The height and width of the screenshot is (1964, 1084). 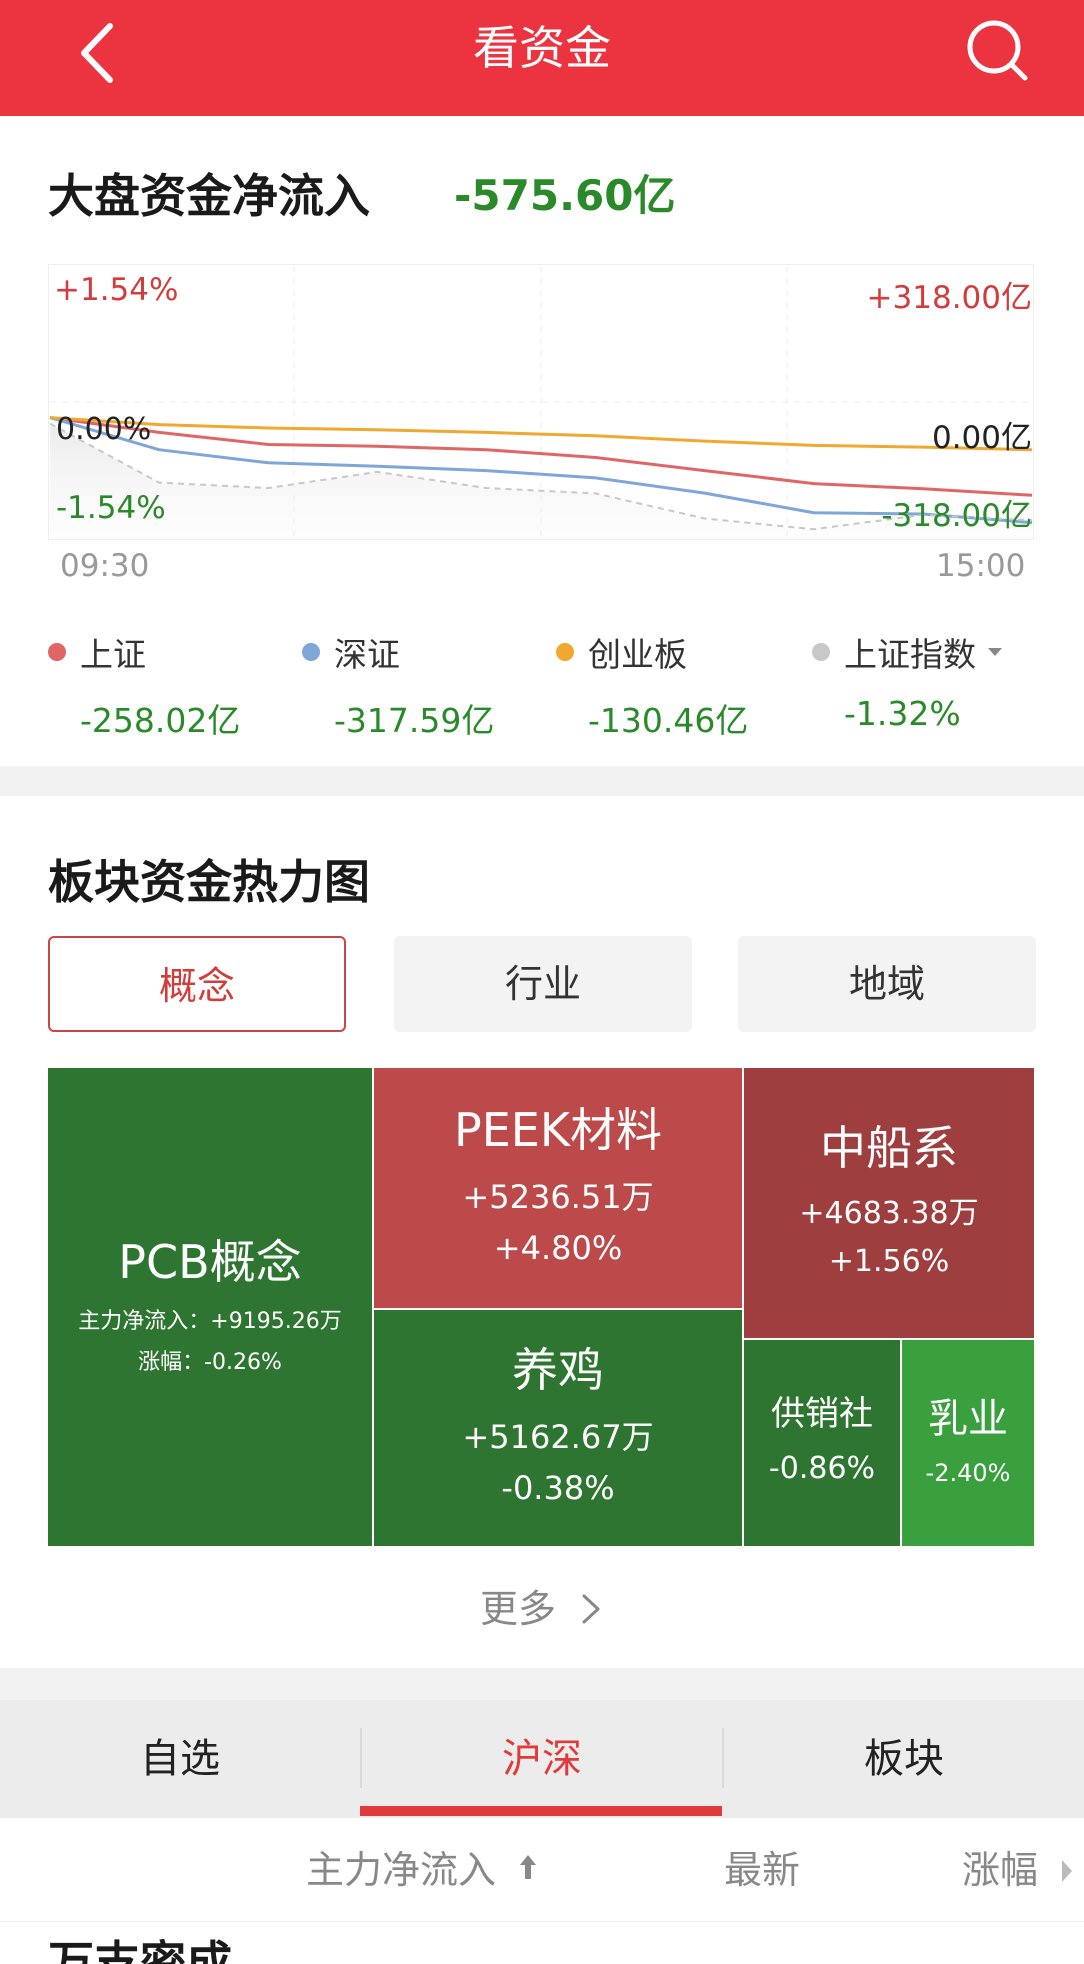 I want to click on tile-name: 供销社, so click(x=822, y=1413).